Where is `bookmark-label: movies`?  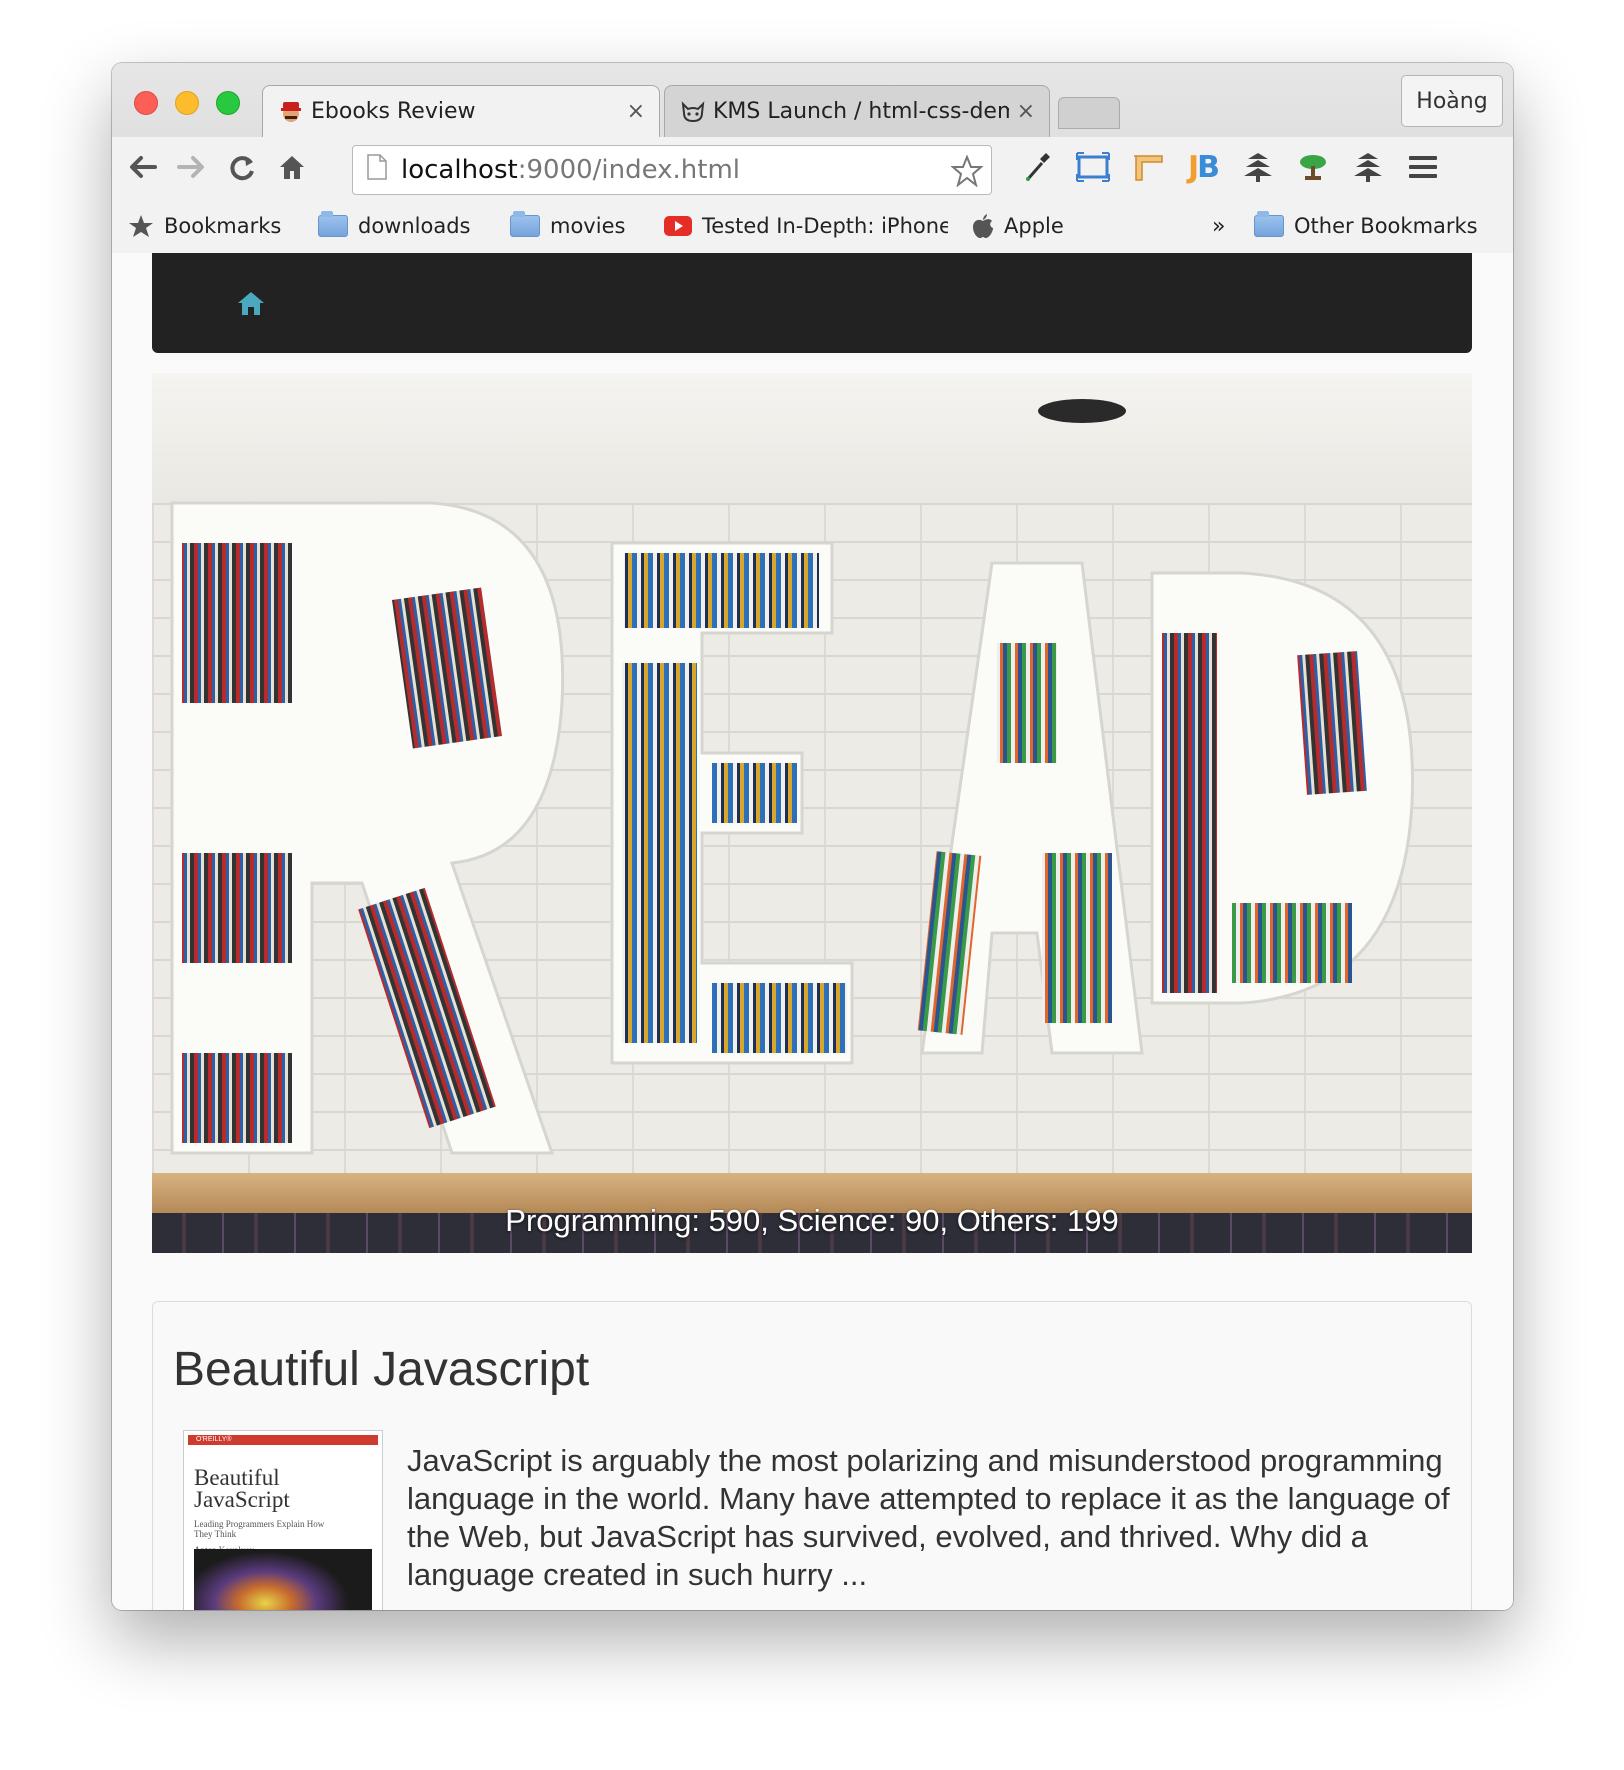 bookmark-label: movies is located at coordinates (588, 226).